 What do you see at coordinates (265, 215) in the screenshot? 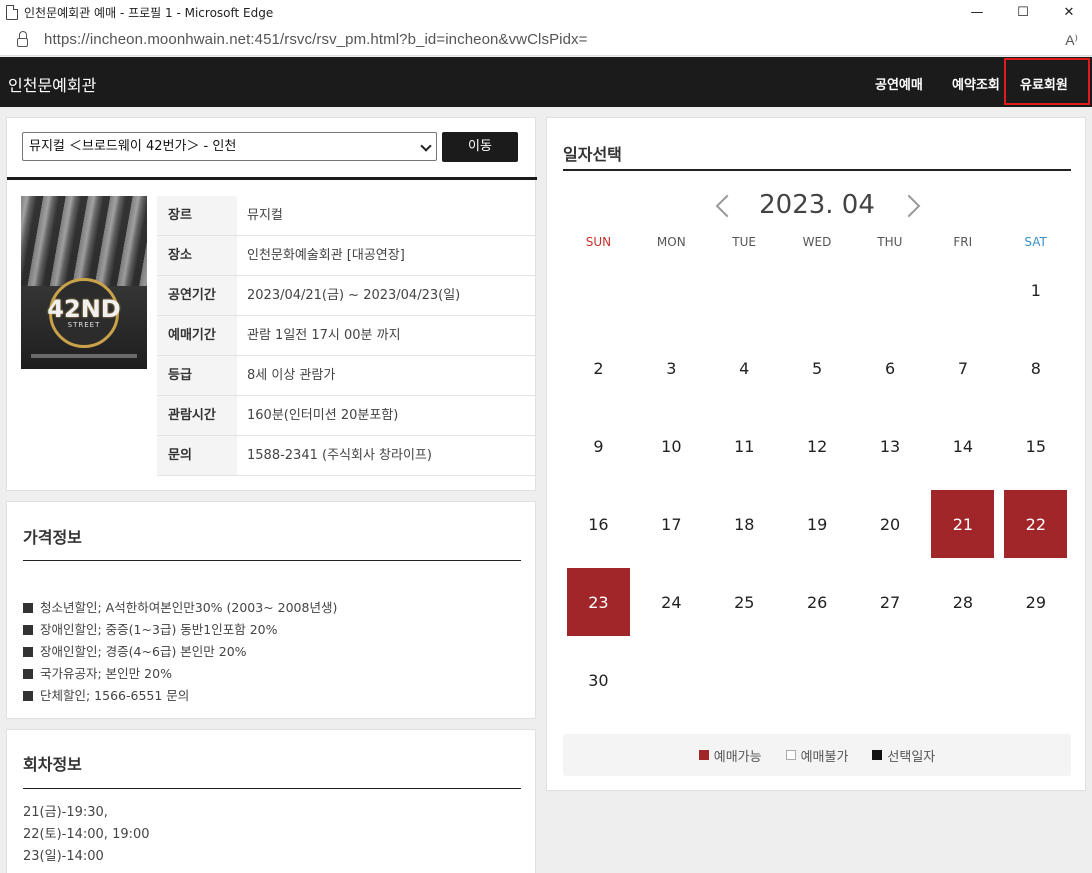
I see `info-value: 뮤지컬` at bounding box center [265, 215].